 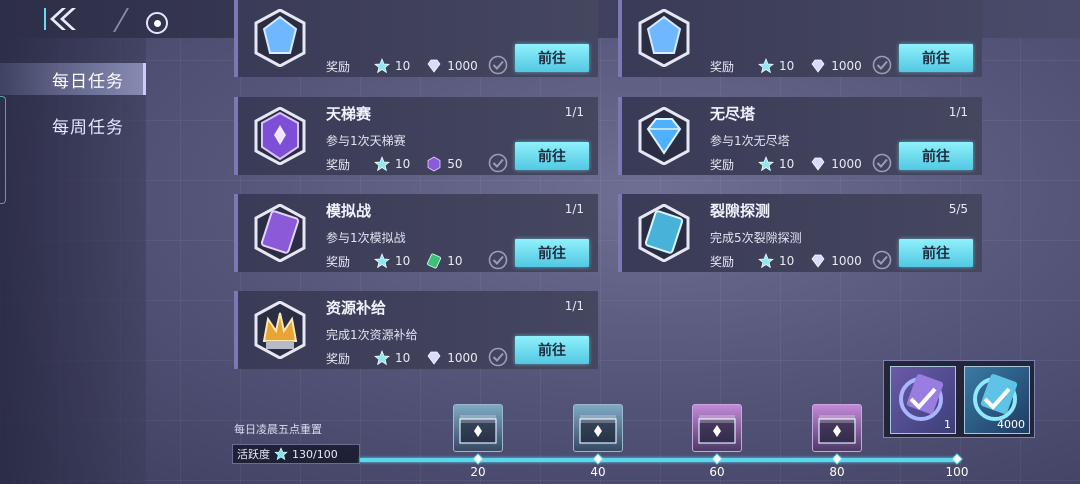 I want to click on reward-row: 奖励 10 10, so click(x=402, y=261).